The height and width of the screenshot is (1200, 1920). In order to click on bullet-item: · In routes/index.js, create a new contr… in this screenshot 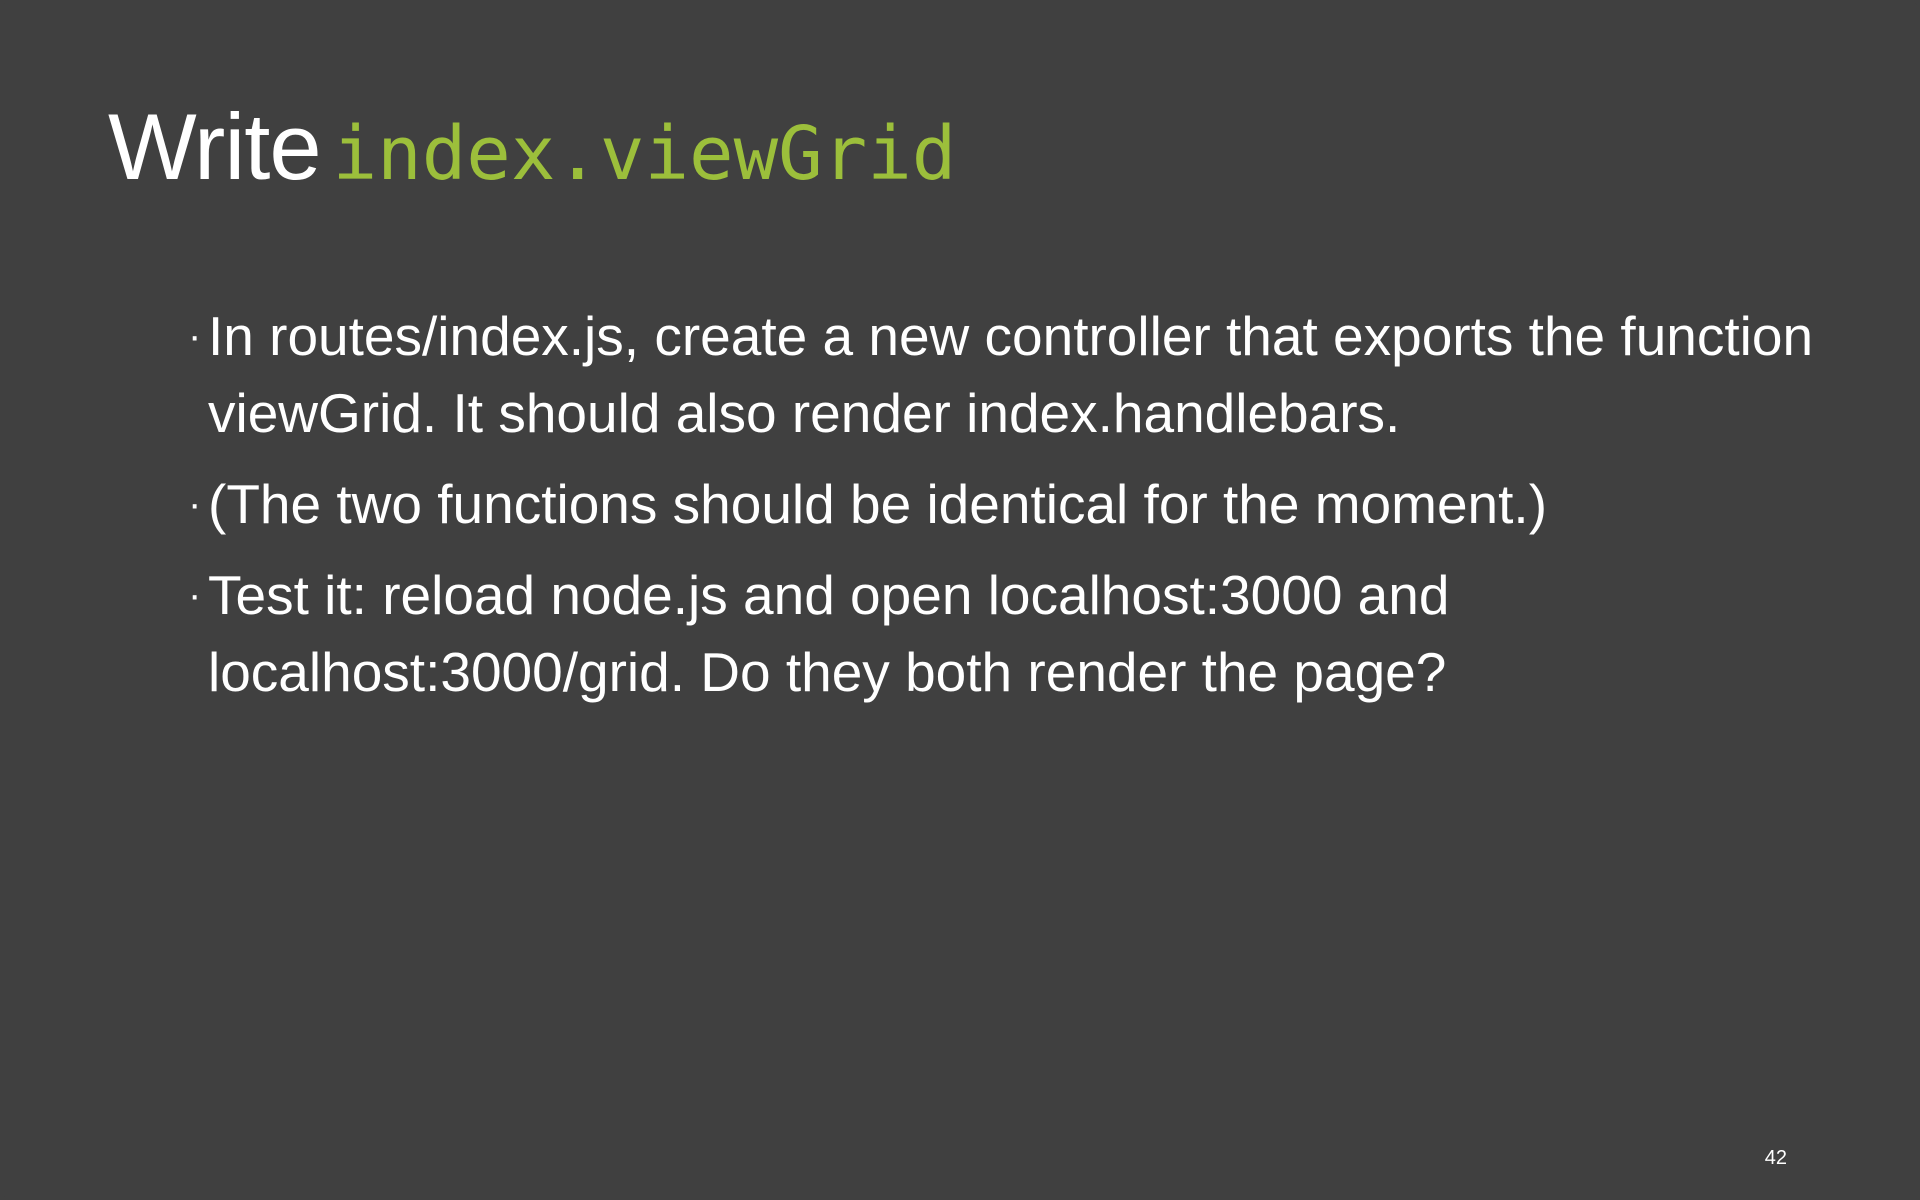, I will do `click(1018, 375)`.